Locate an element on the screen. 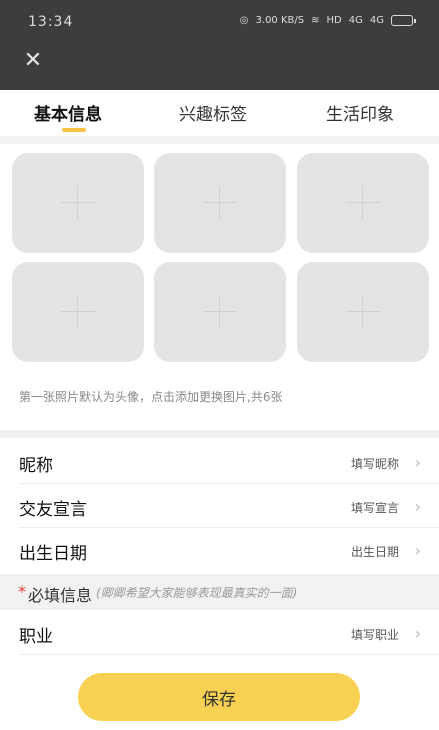 The height and width of the screenshot is (730, 439). battery-icon is located at coordinates (403, 20).